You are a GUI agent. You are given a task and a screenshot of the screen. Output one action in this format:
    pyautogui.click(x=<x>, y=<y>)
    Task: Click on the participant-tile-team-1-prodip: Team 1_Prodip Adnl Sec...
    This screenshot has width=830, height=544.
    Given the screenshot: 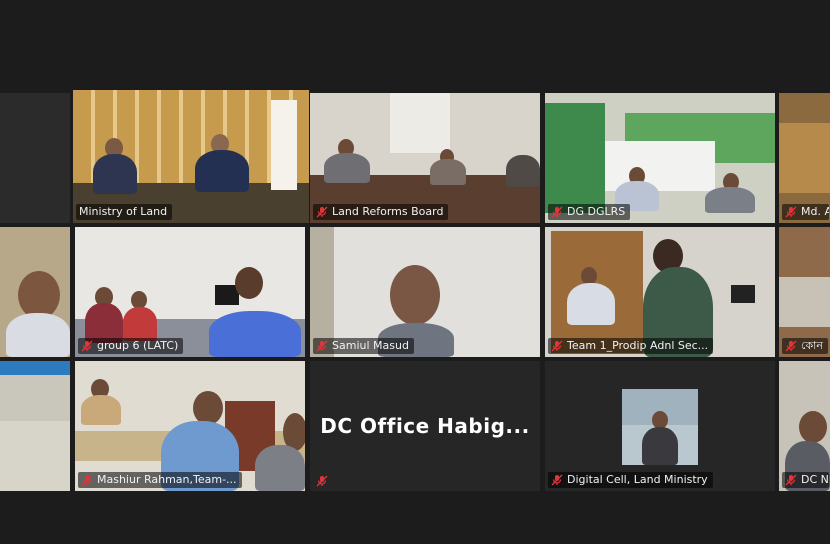 What is the action you would take?
    pyautogui.click(x=660, y=292)
    